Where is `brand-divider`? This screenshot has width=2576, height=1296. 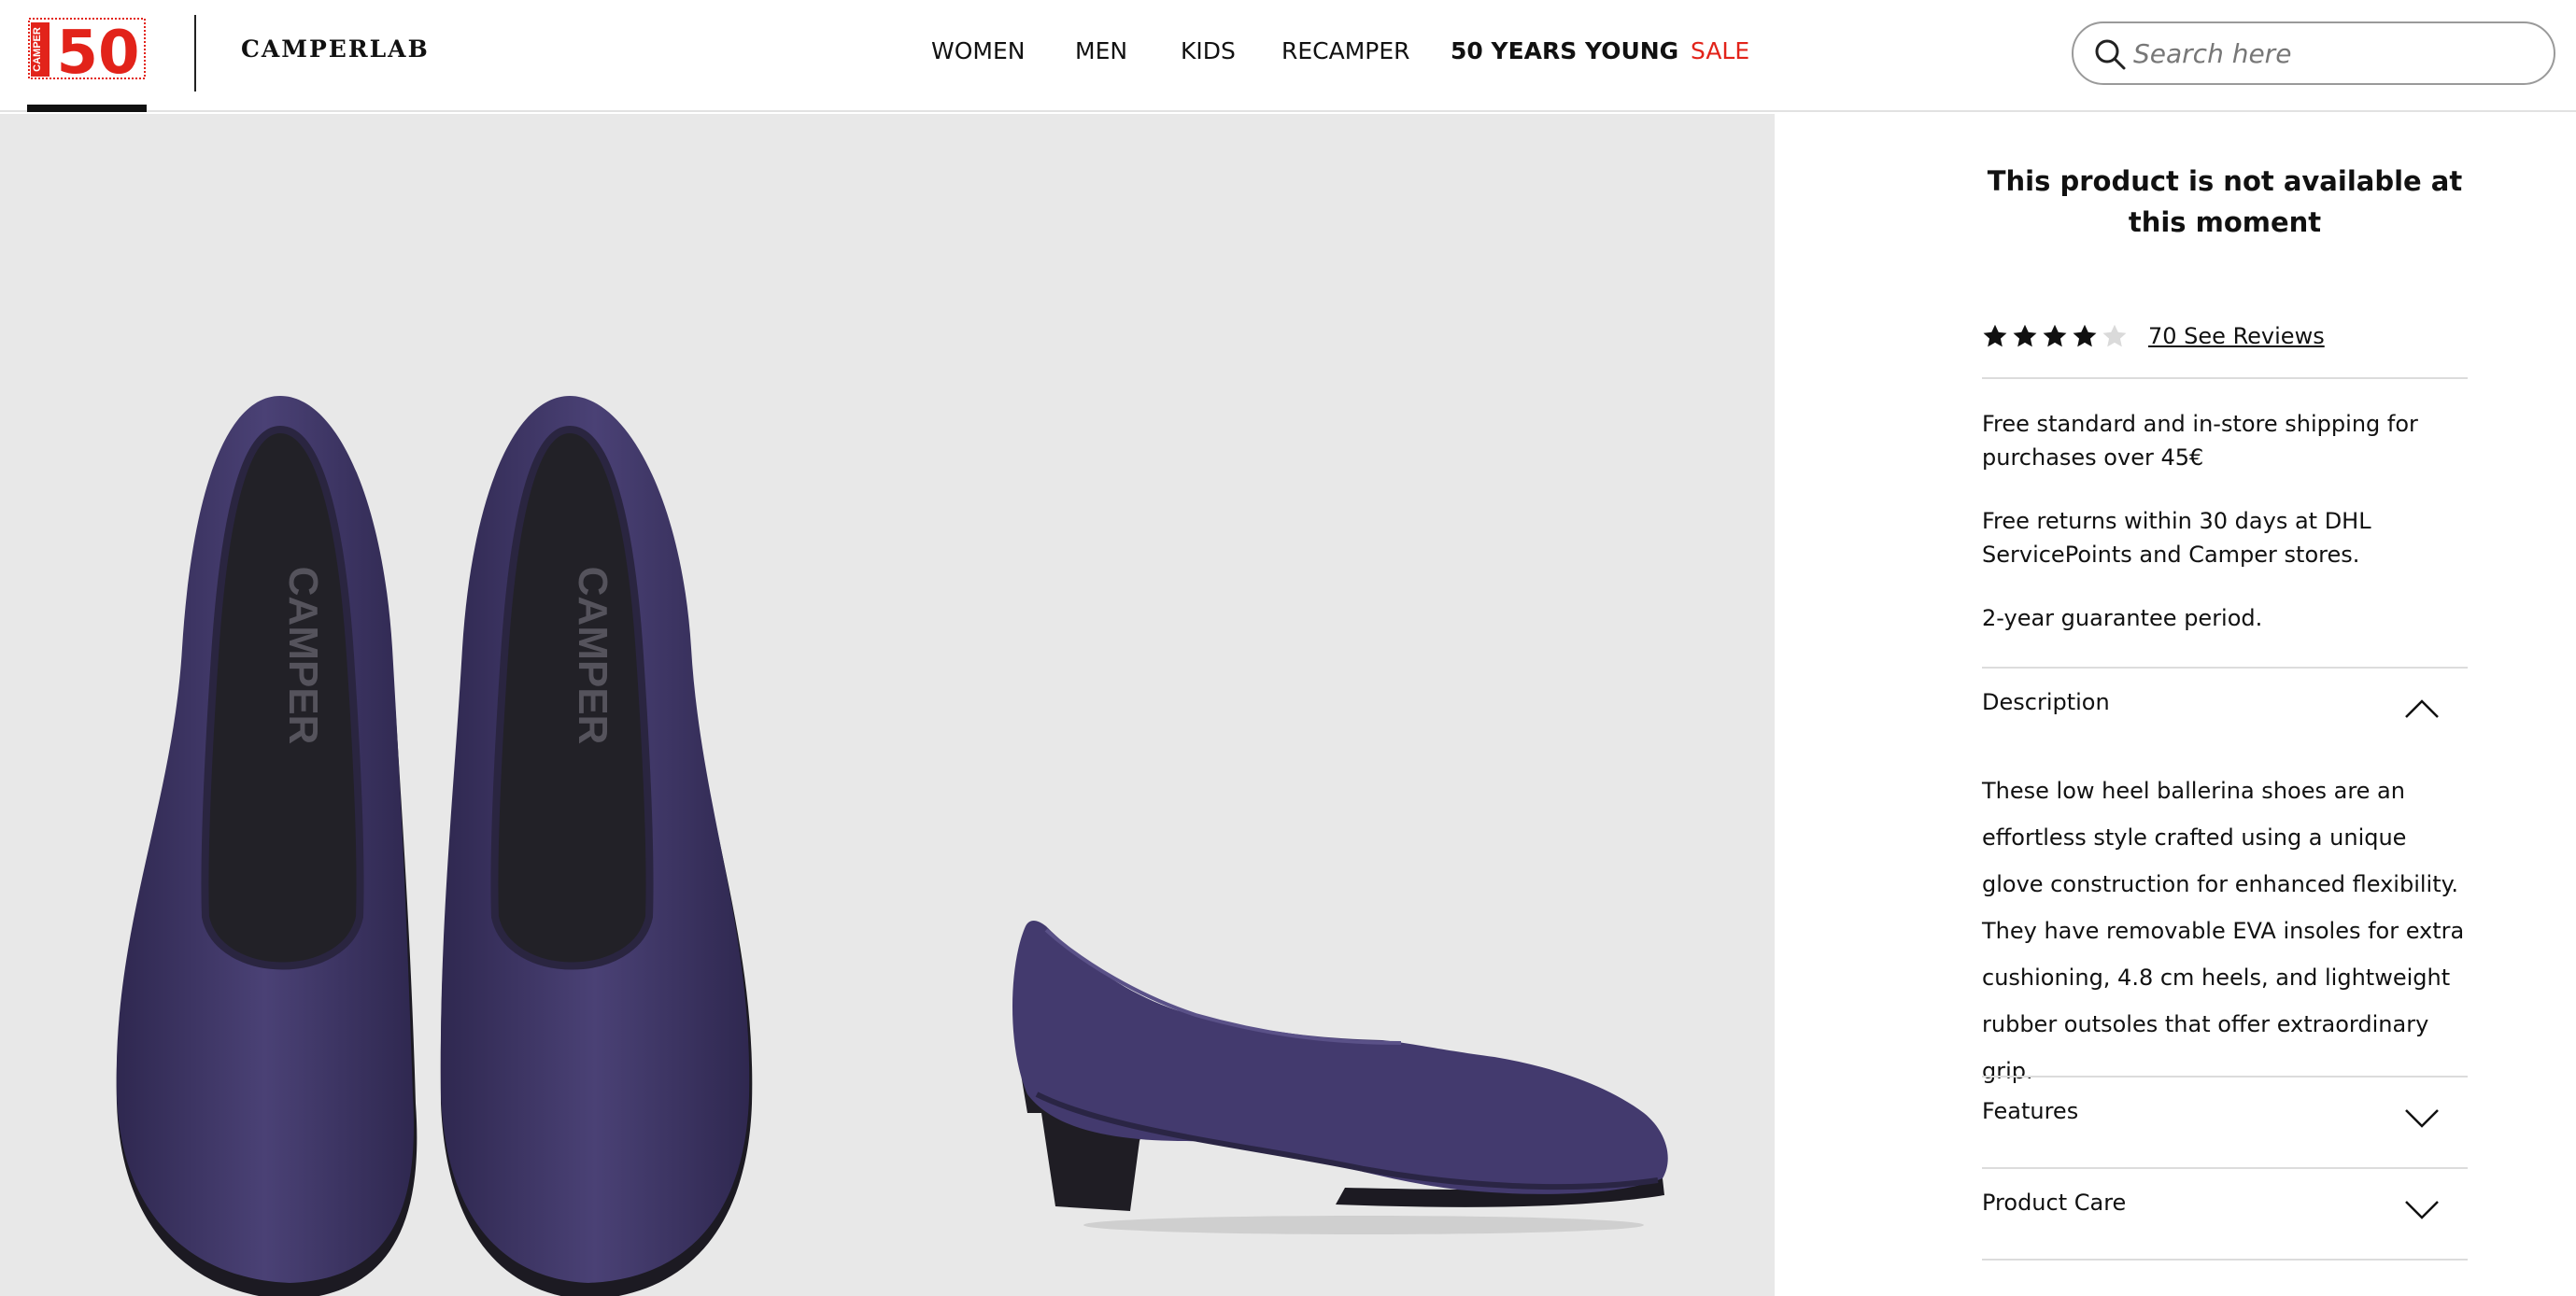 brand-divider is located at coordinates (195, 53).